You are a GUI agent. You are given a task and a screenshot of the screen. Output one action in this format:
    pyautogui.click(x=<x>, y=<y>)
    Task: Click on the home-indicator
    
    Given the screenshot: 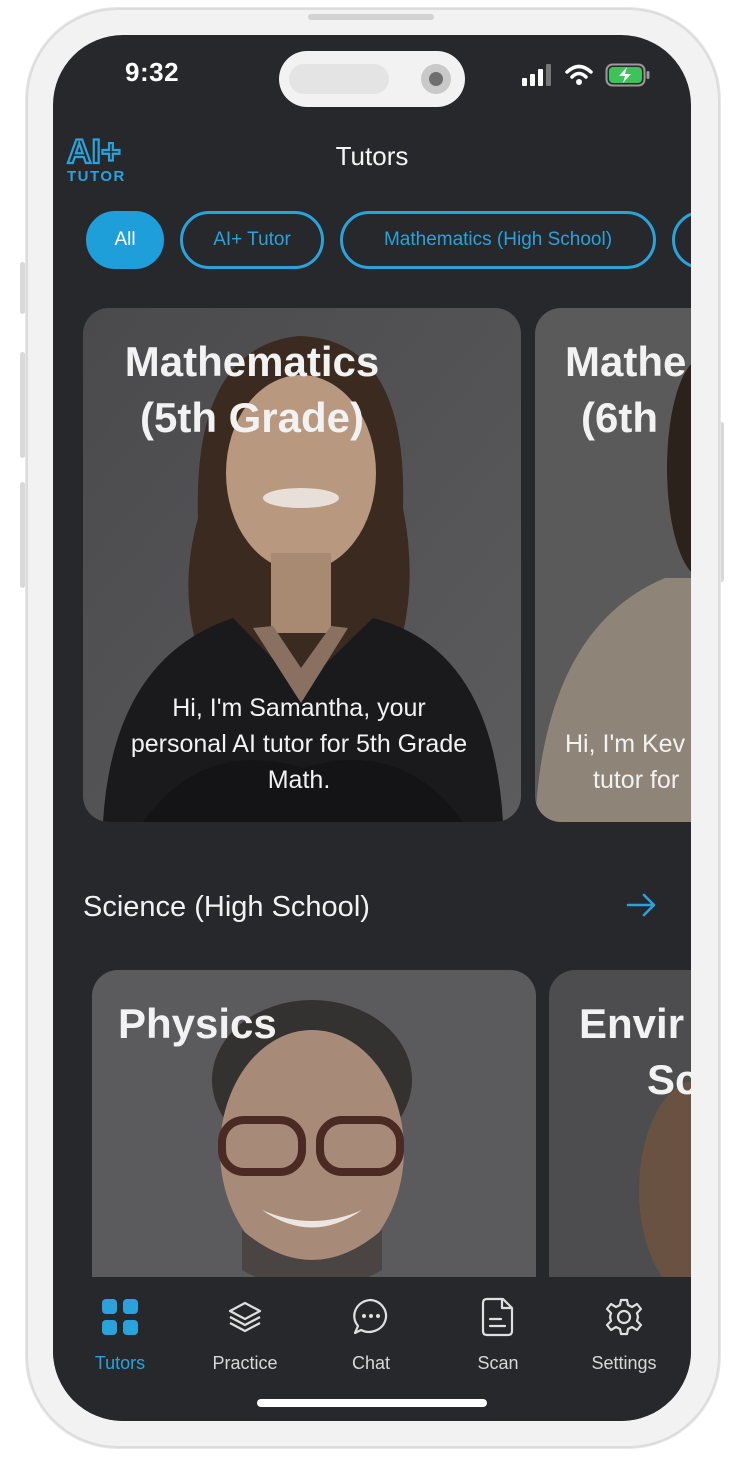 What is the action you would take?
    pyautogui.click(x=372, y=1403)
    